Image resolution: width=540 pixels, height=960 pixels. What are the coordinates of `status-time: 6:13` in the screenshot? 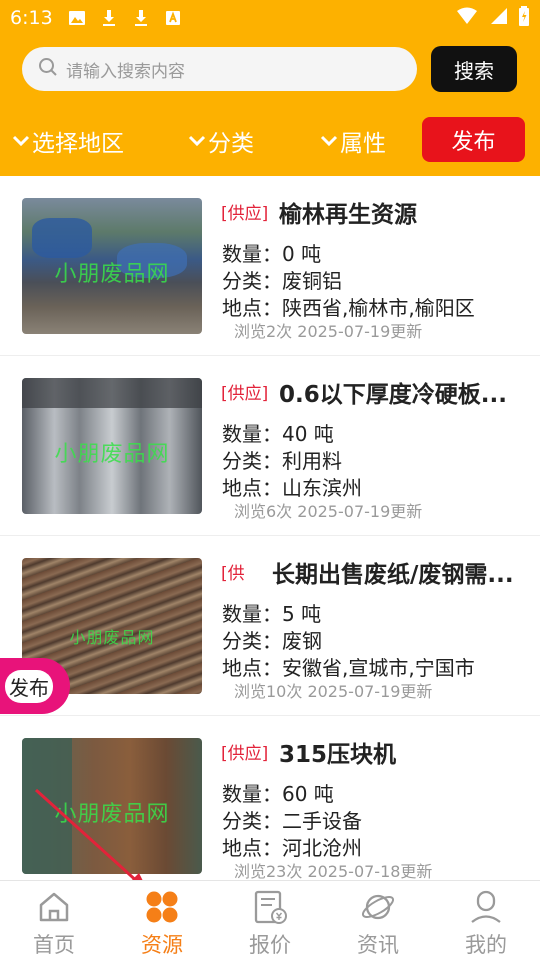 It's located at (31, 18).